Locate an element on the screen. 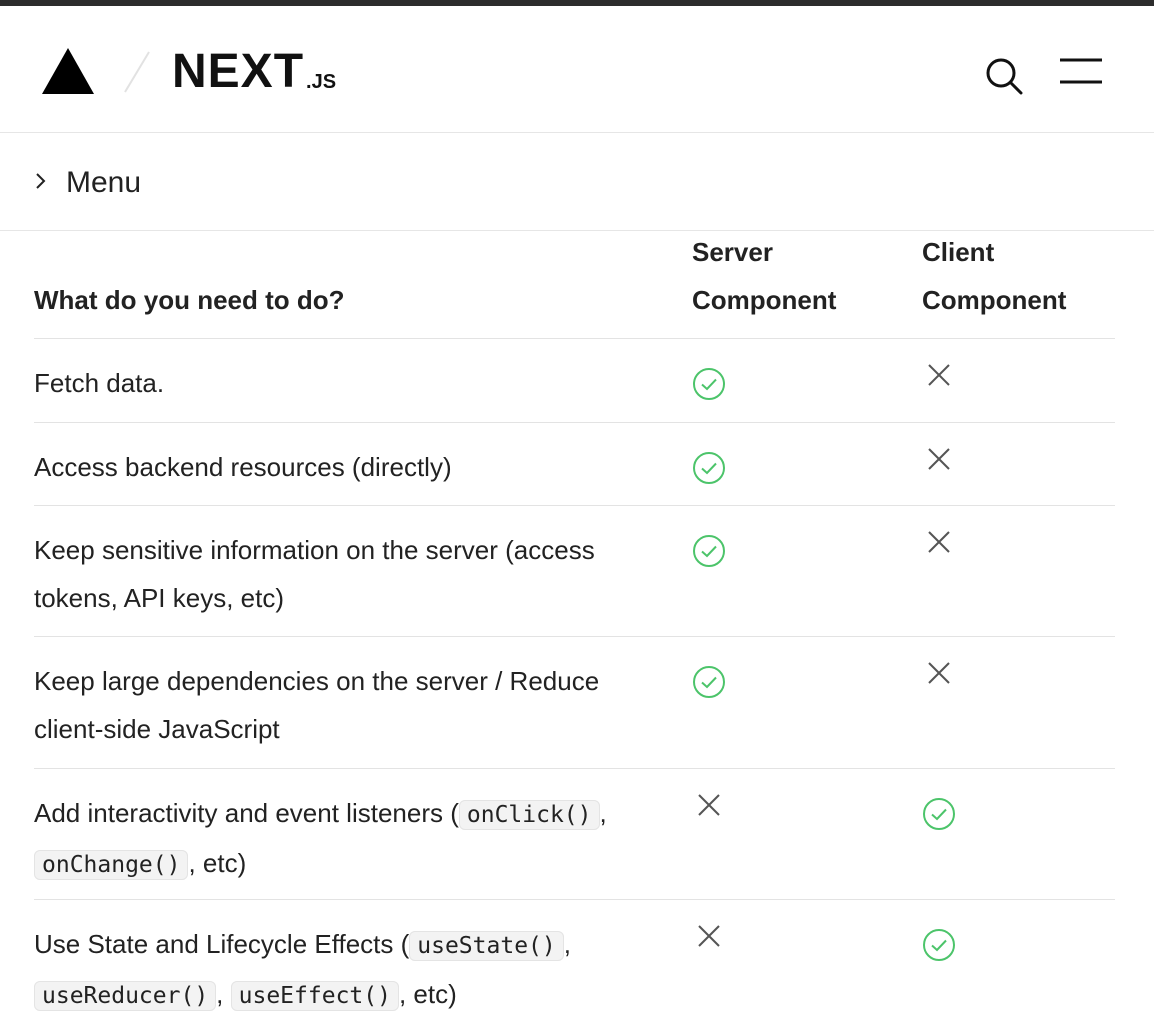  header-server-line1: Server is located at coordinates (732, 252).